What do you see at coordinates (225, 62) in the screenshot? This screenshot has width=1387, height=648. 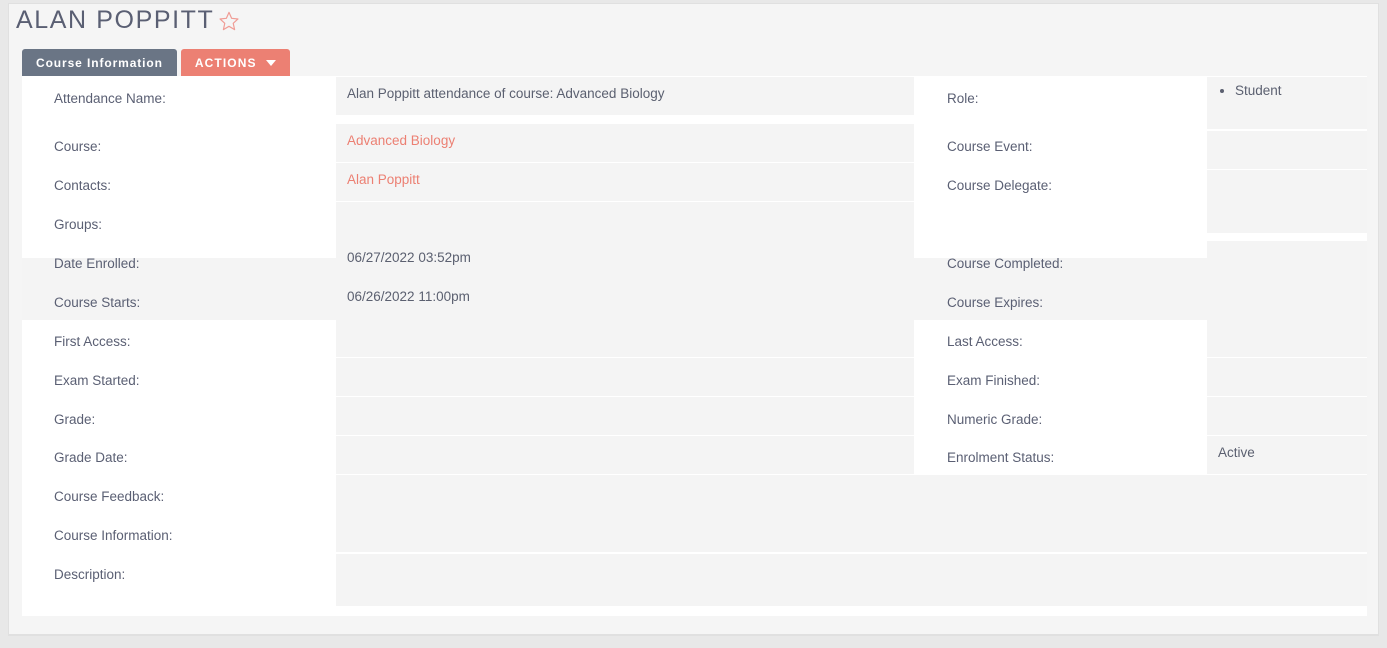 I see `actions-button-label: ACTIONS` at bounding box center [225, 62].